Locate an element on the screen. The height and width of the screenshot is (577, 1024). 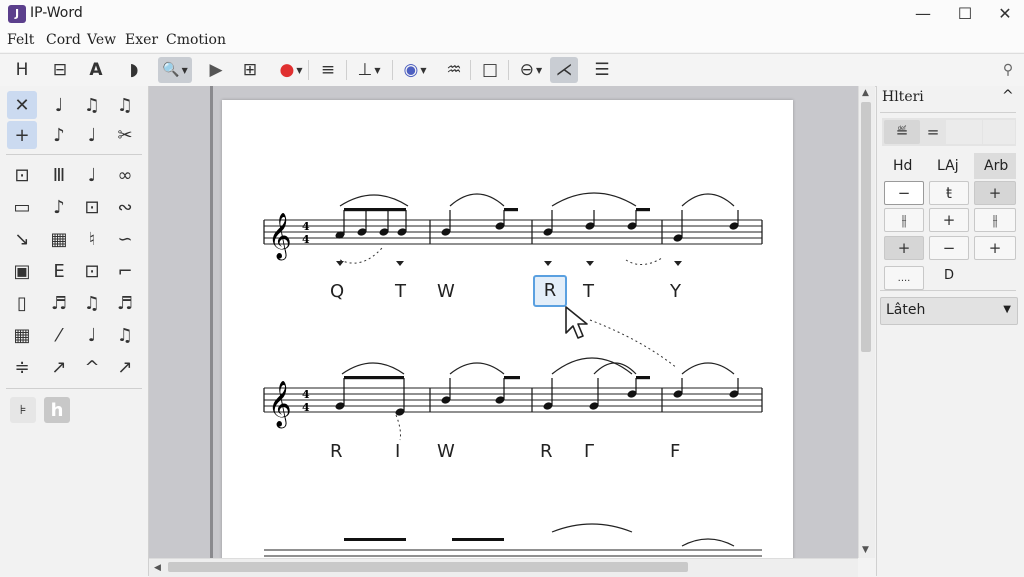
selected-lyric-syllable: R is located at coordinates (550, 291).